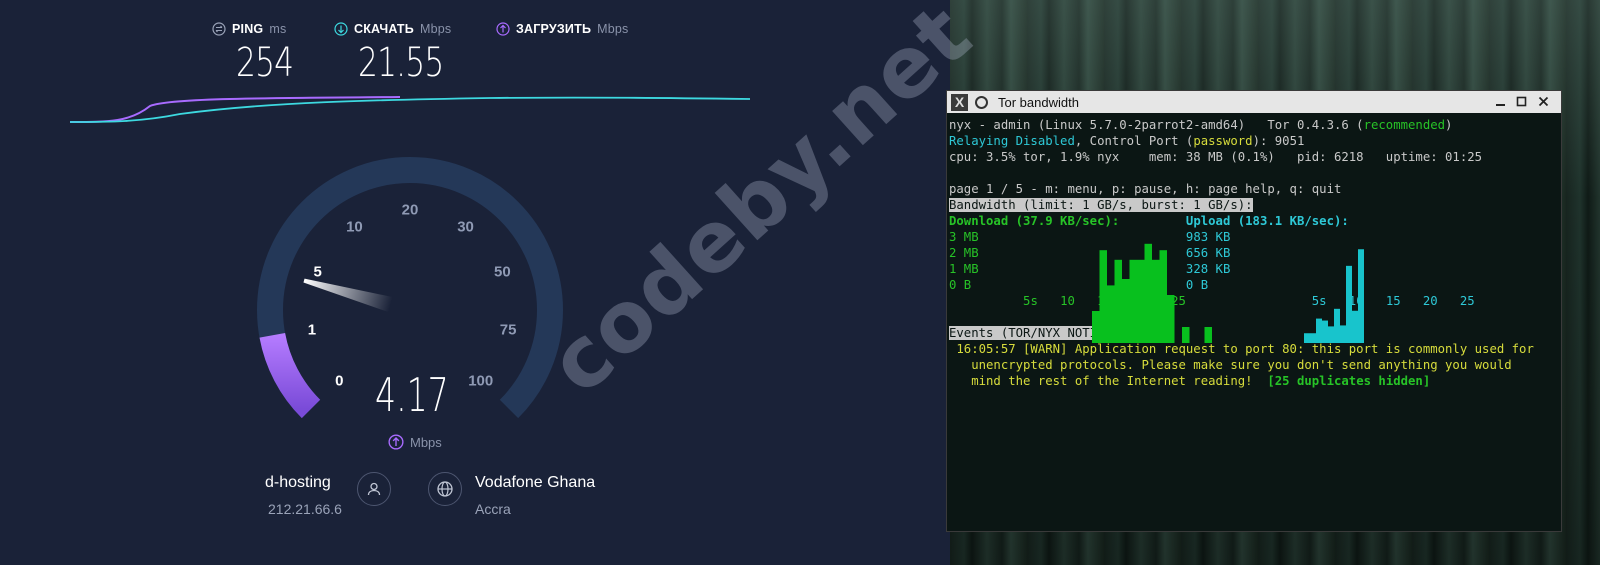 The height and width of the screenshot is (565, 1600). Describe the element at coordinates (1500, 105) in the screenshot. I see `minimize-icon` at that location.